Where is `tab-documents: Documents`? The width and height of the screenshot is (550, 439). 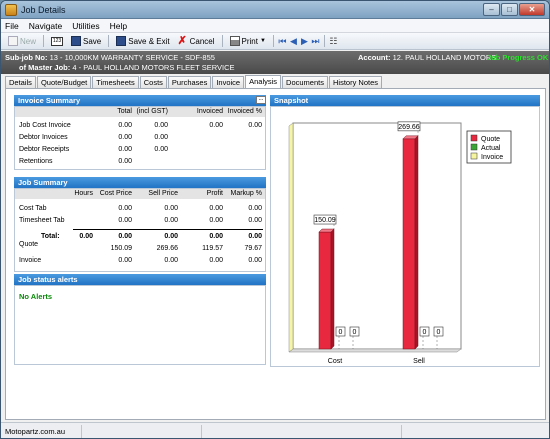 tab-documents: Documents is located at coordinates (305, 82).